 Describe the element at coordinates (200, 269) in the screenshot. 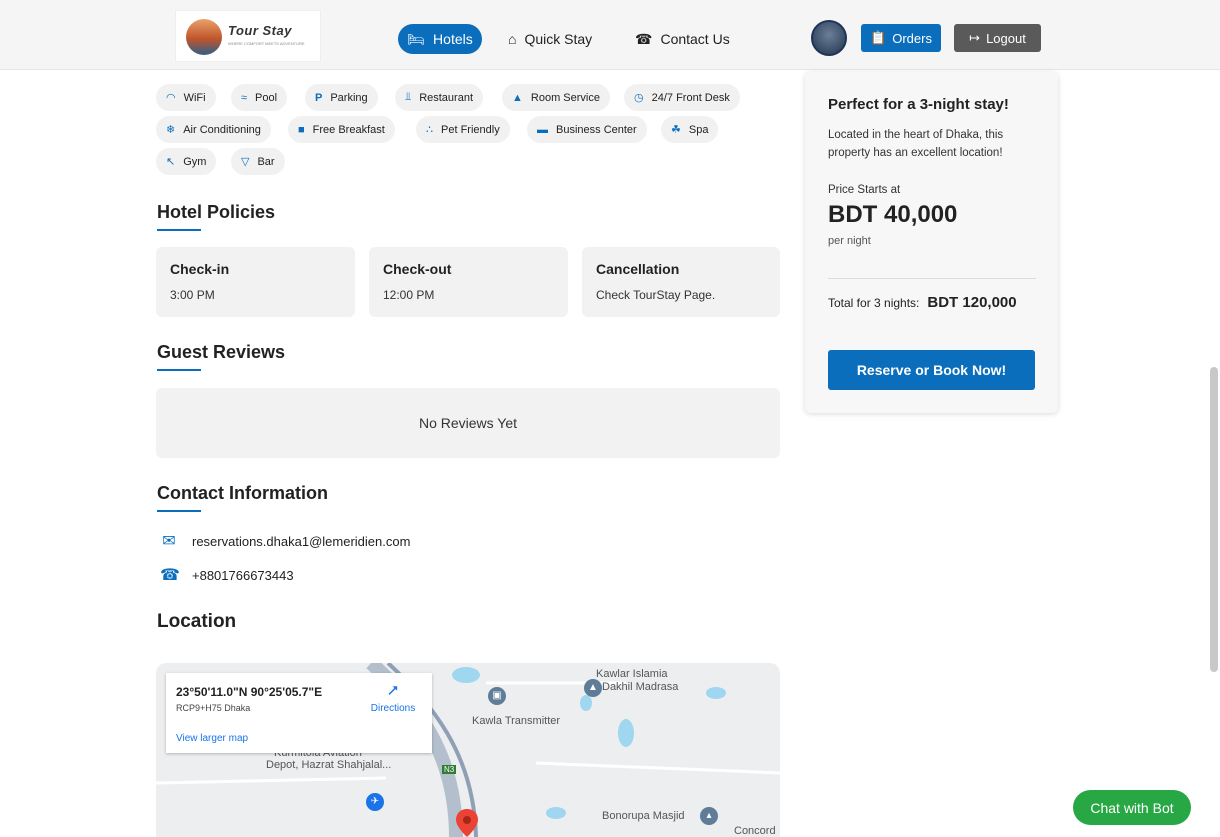

I see `policy-title: Check-in` at that location.